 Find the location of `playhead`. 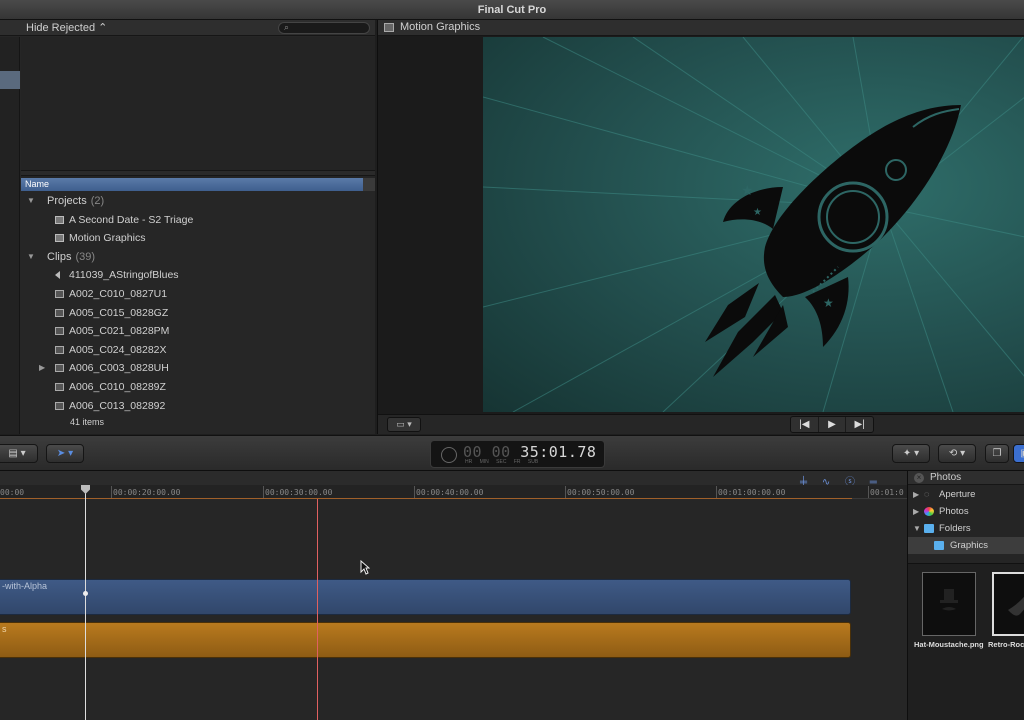

playhead is located at coordinates (317, 609).